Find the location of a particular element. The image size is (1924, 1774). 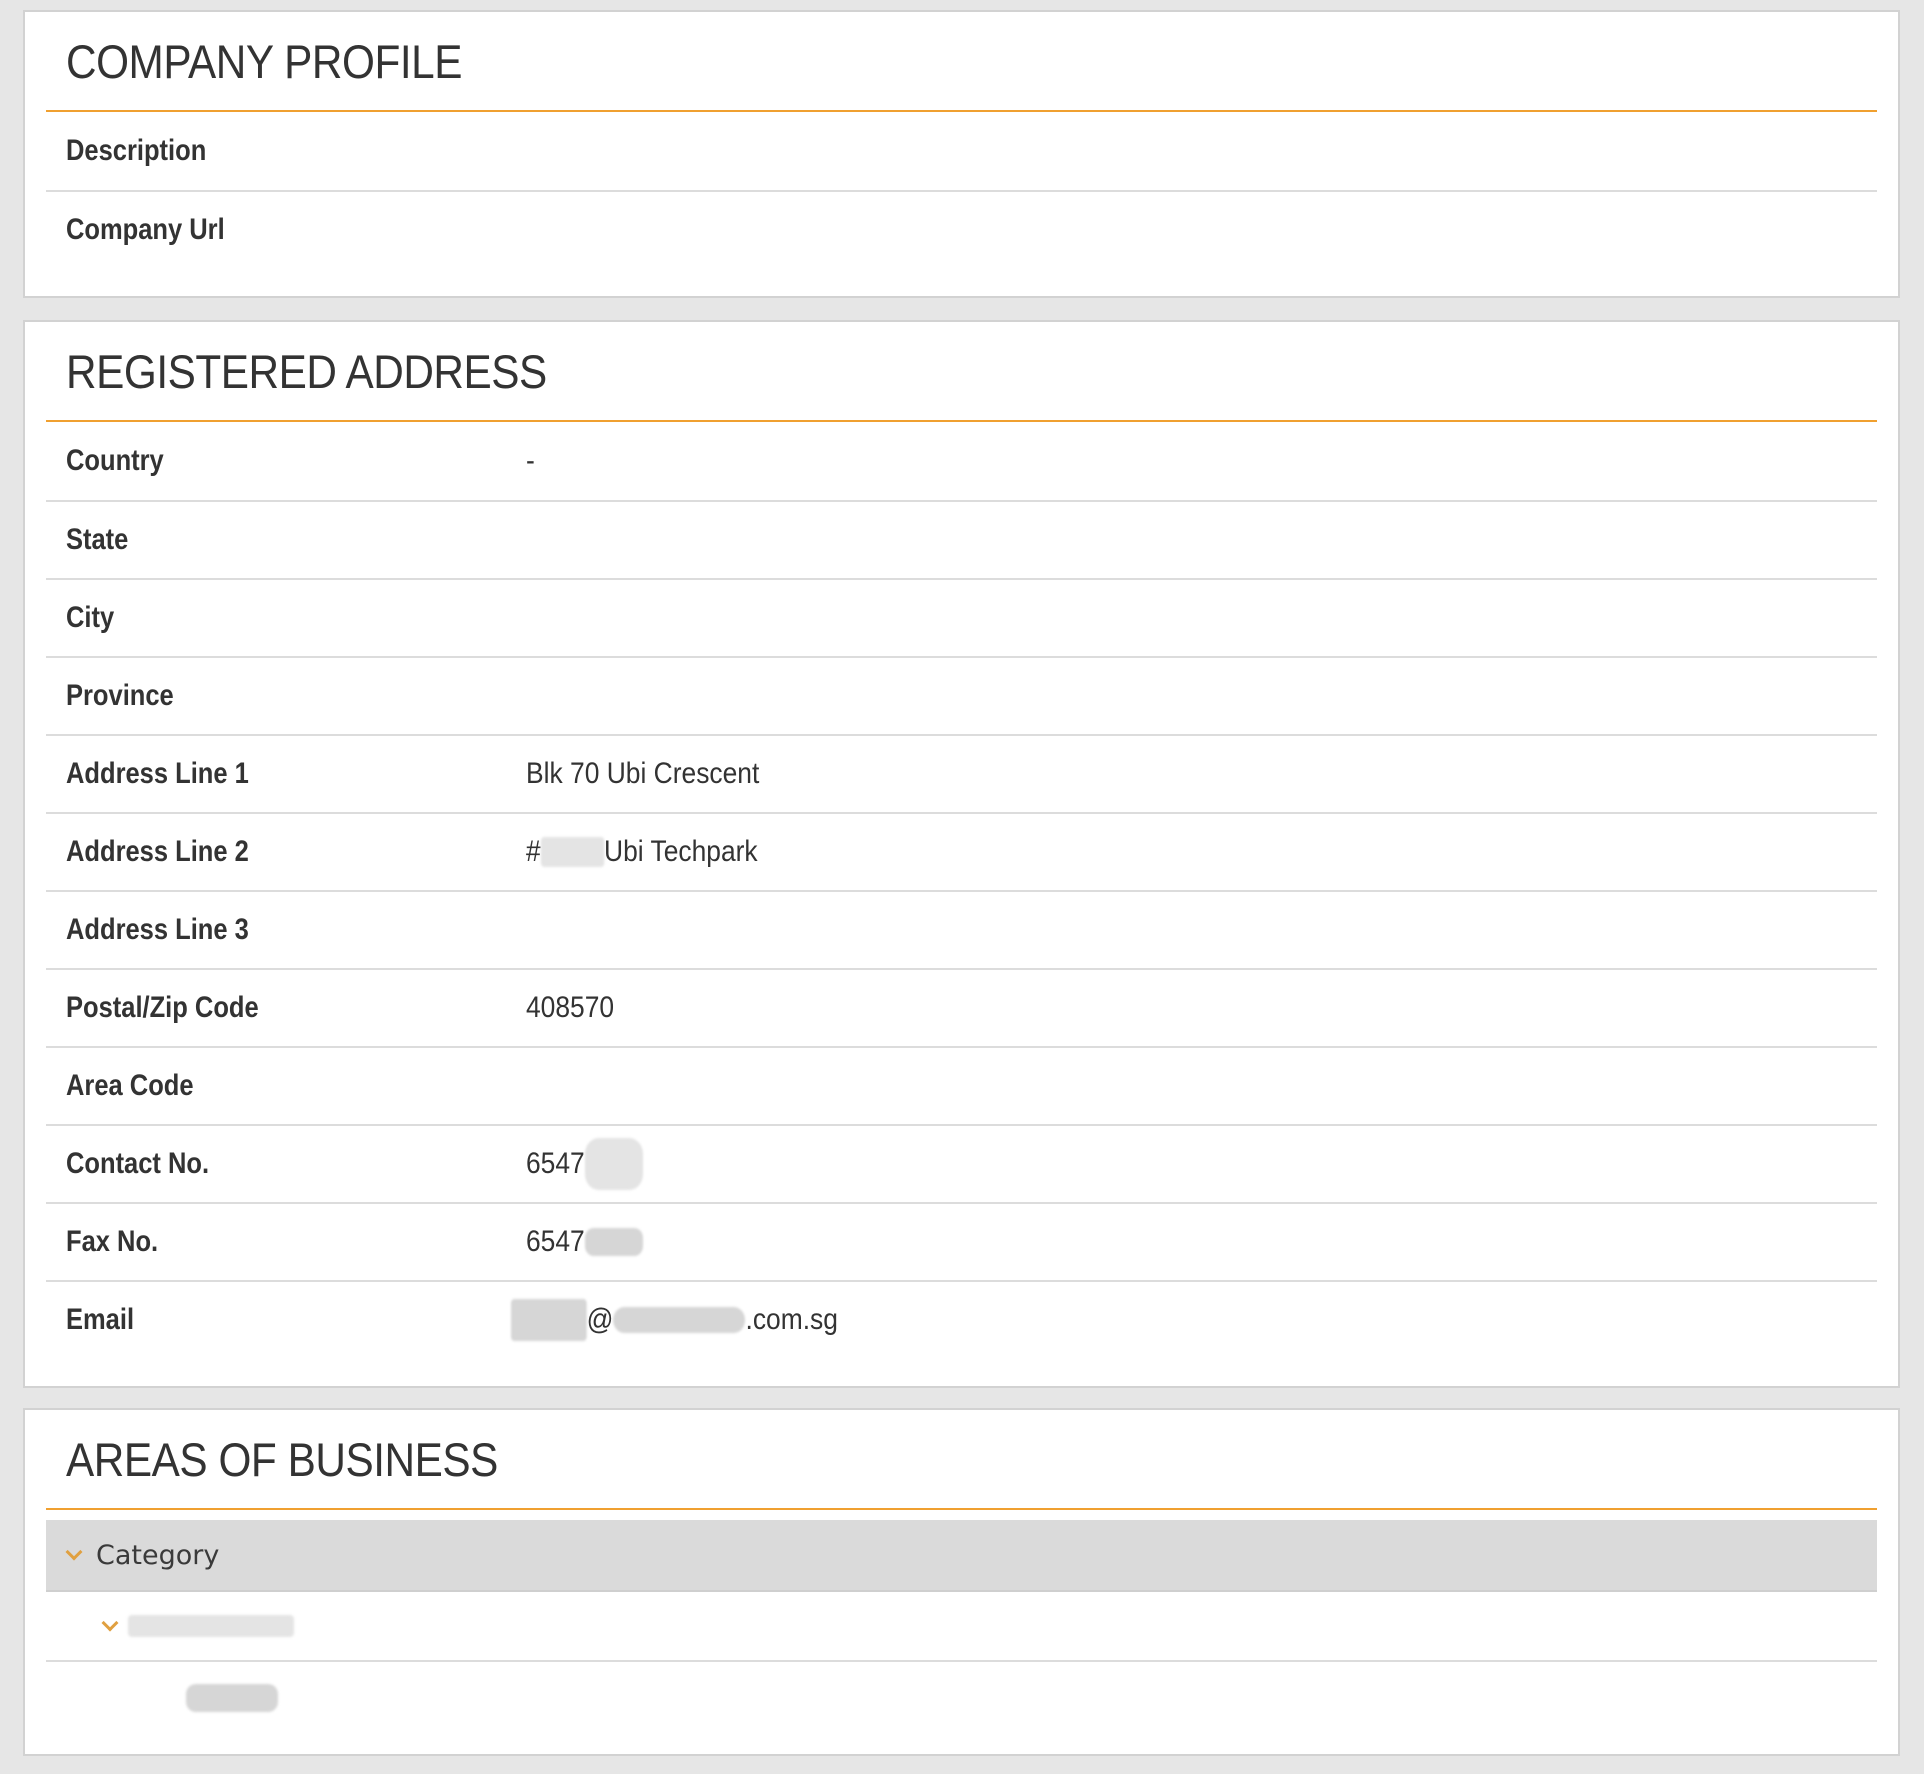

registered-address-title: REGISTERED ADDRESS is located at coordinates (306, 371).